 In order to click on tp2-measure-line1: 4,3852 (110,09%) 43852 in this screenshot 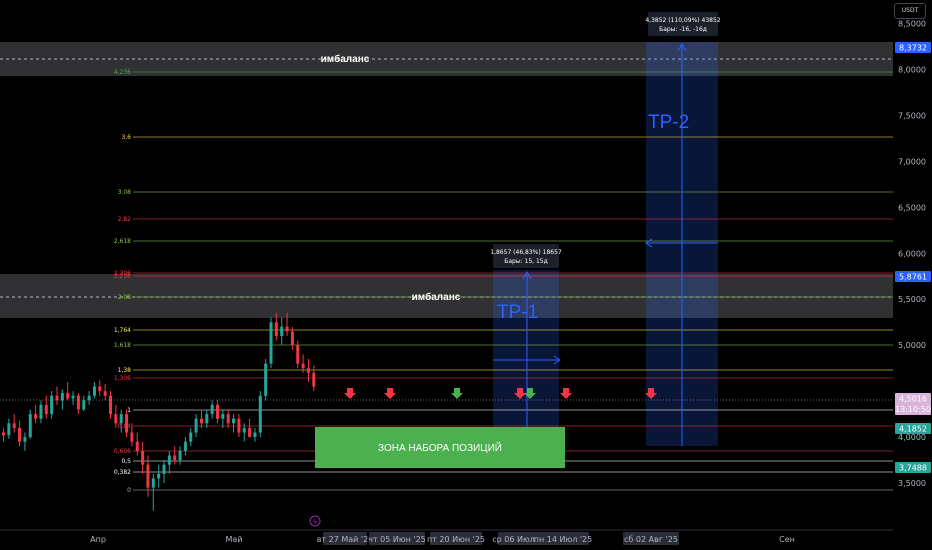, I will do `click(682, 20)`.